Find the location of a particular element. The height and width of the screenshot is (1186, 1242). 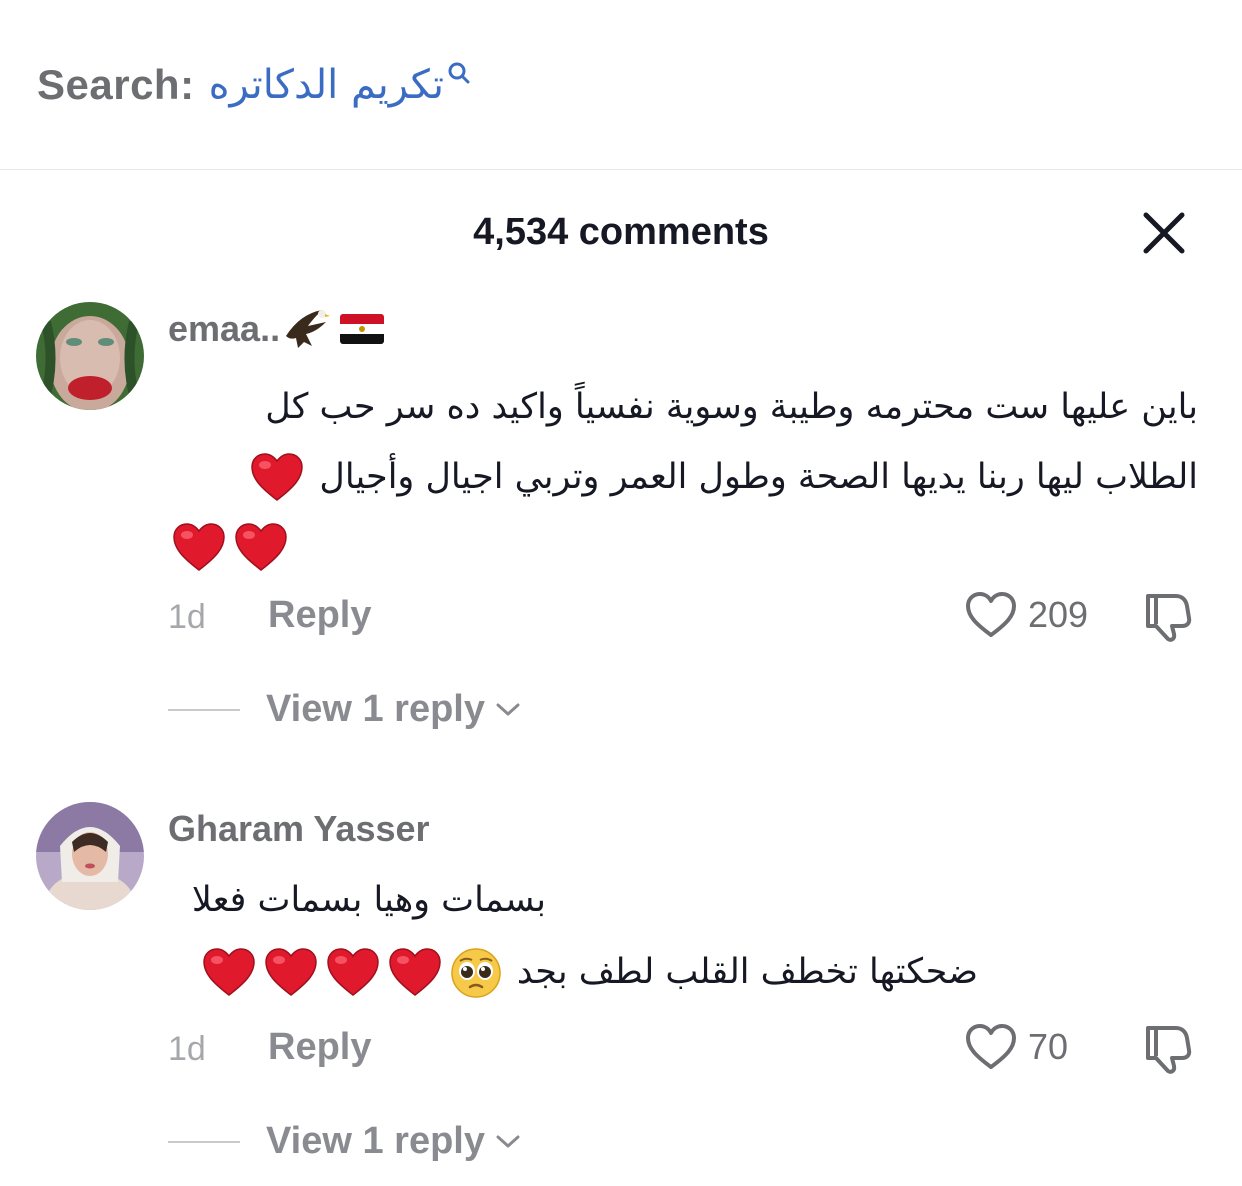

comments-count-title: 4,534 comments is located at coordinates (621, 232).